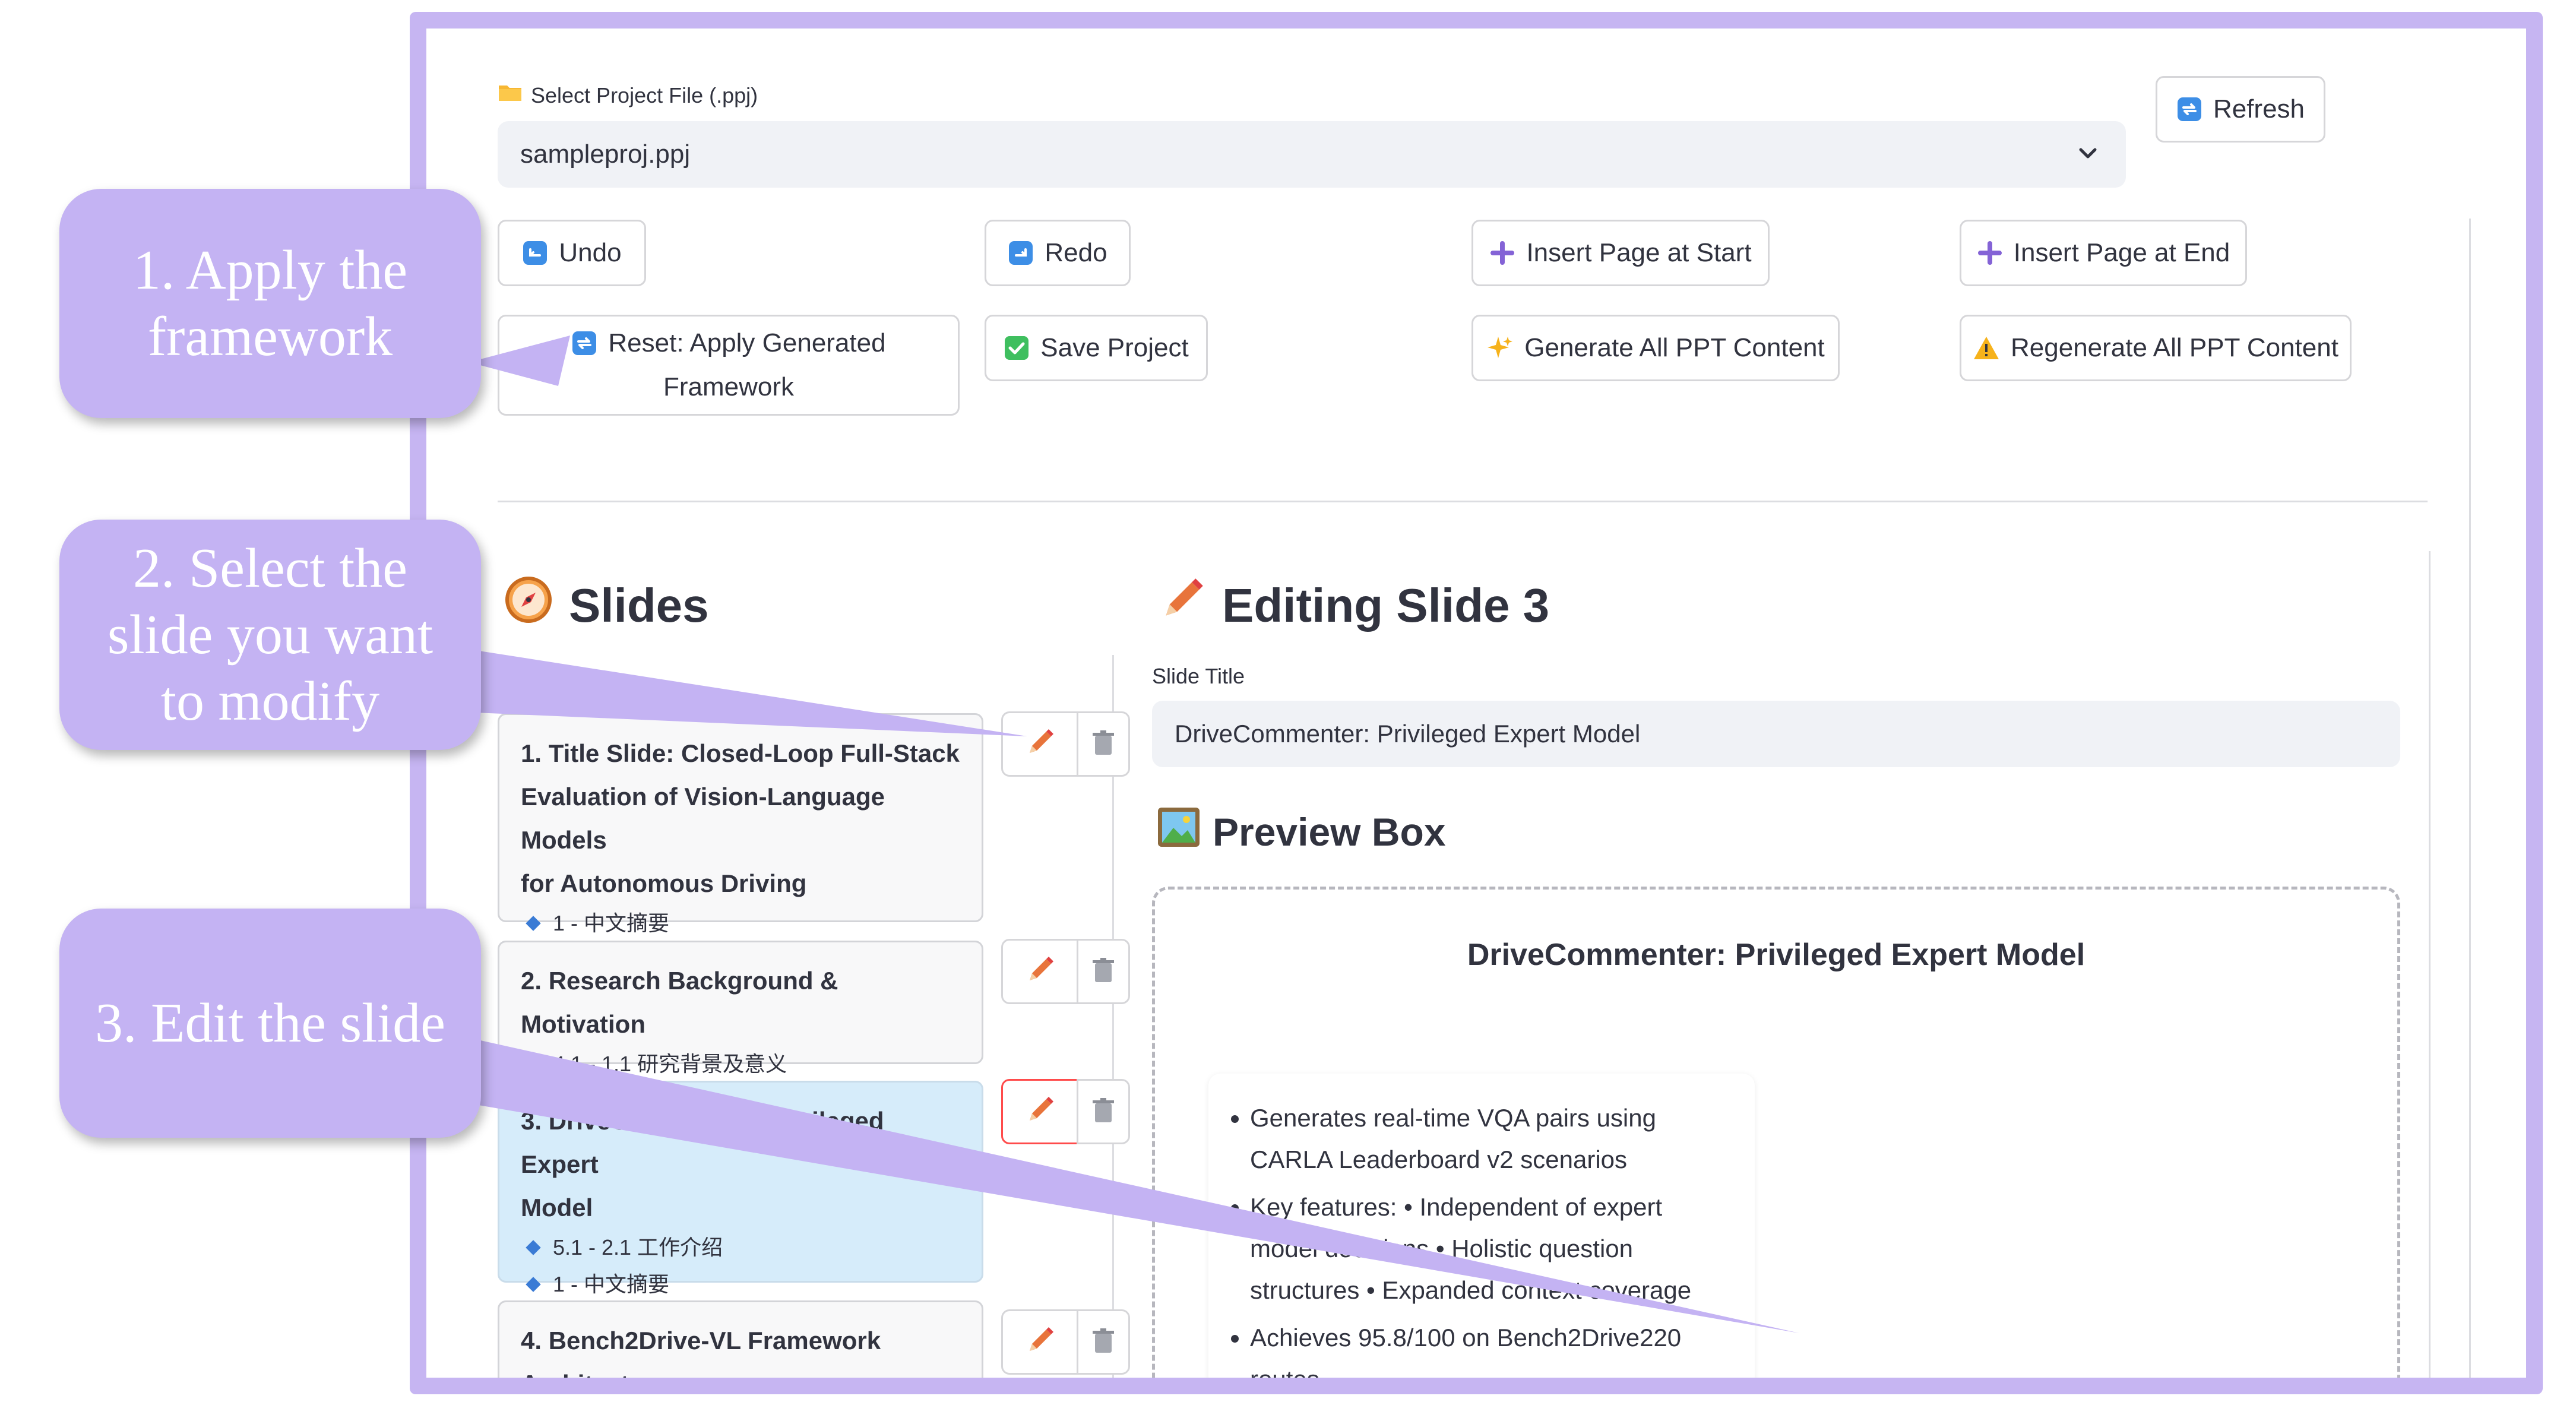 The image size is (2576, 1421). I want to click on callout-3-text: 3. Edit the slide, so click(270, 1023).